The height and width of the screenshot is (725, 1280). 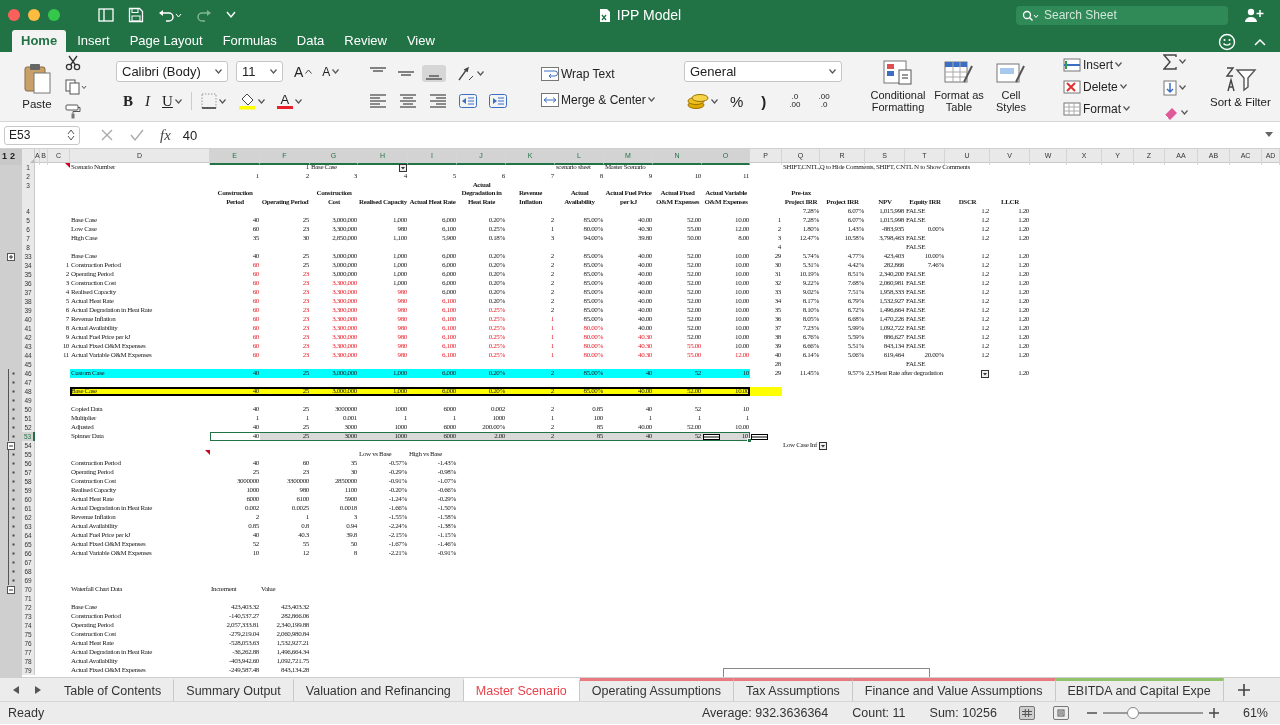 I want to click on ribbon-tab: Formulas, so click(x=249, y=41).